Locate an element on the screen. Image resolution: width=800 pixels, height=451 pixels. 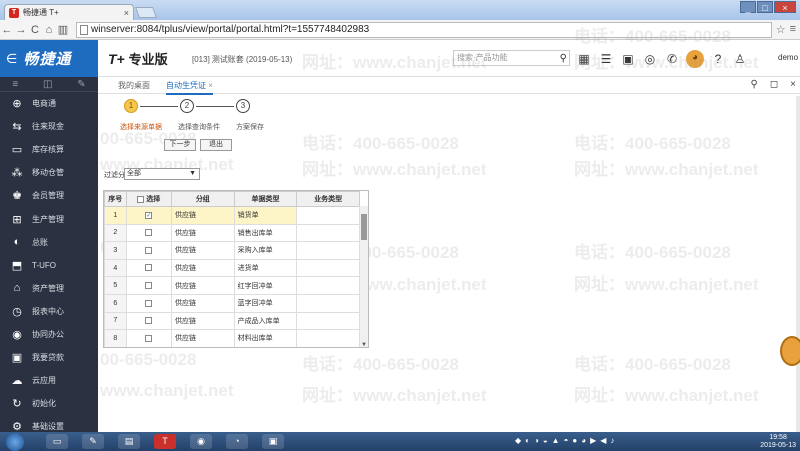
sidebar-item: ◐ 总账 is located at coordinates (49, 242).